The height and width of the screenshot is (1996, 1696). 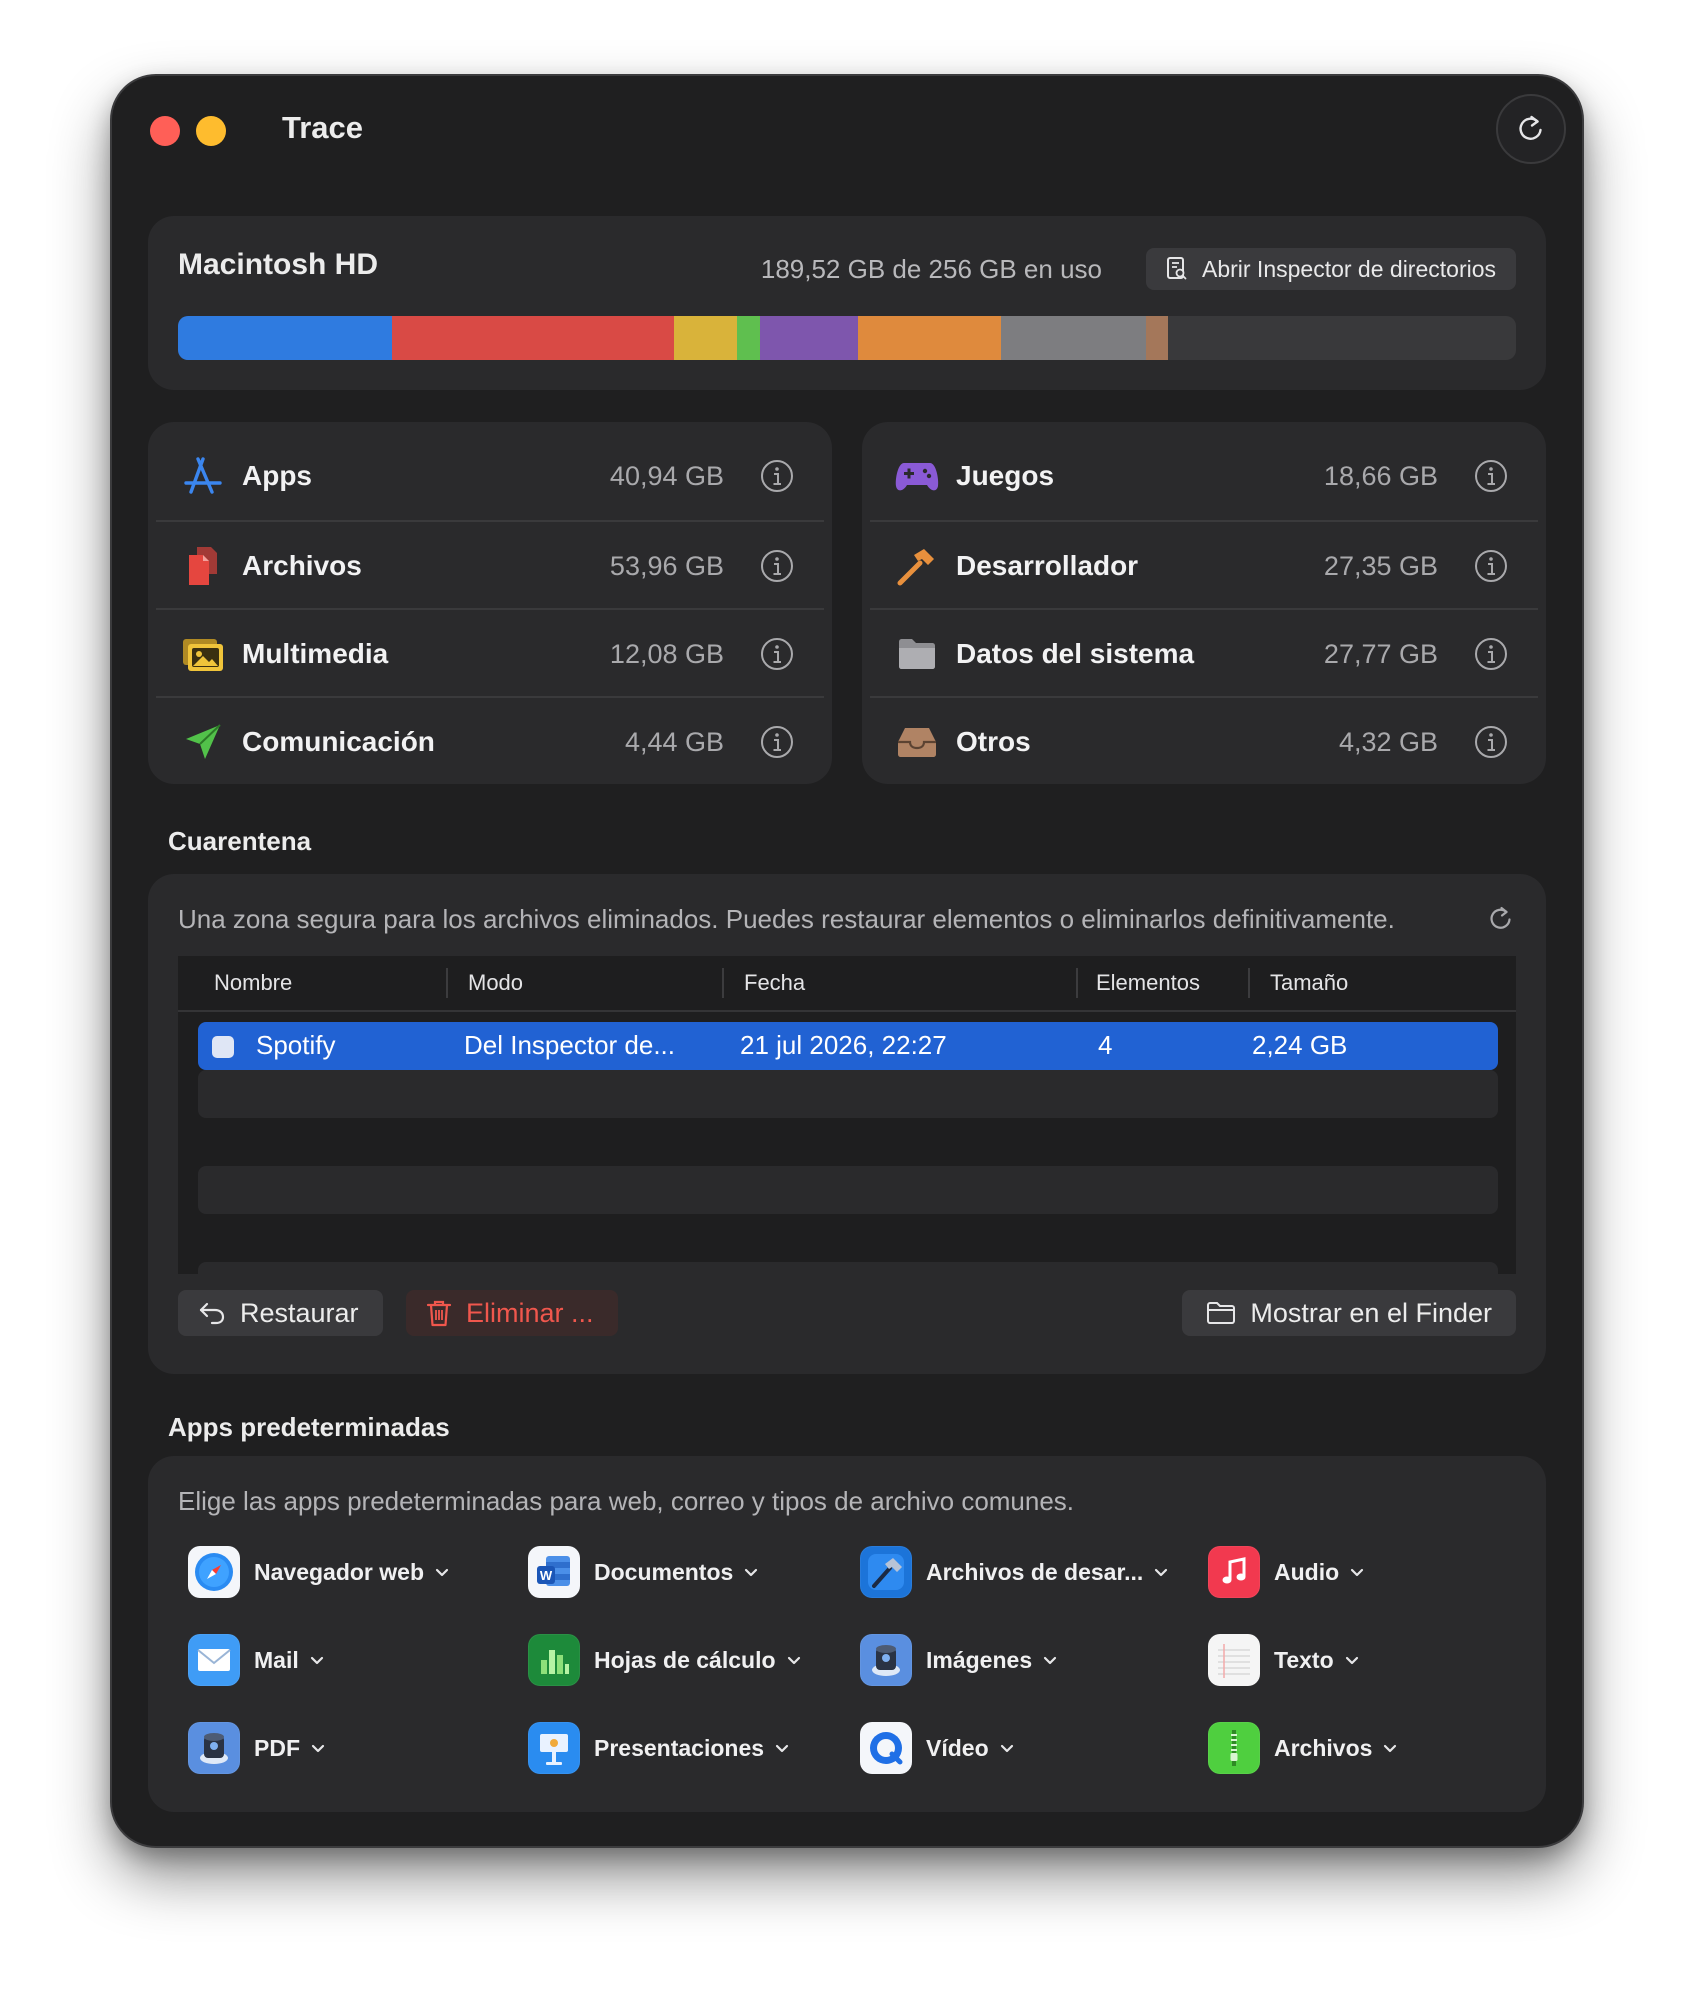 I want to click on default-app-video: Vídeo, so click(x=937, y=1748).